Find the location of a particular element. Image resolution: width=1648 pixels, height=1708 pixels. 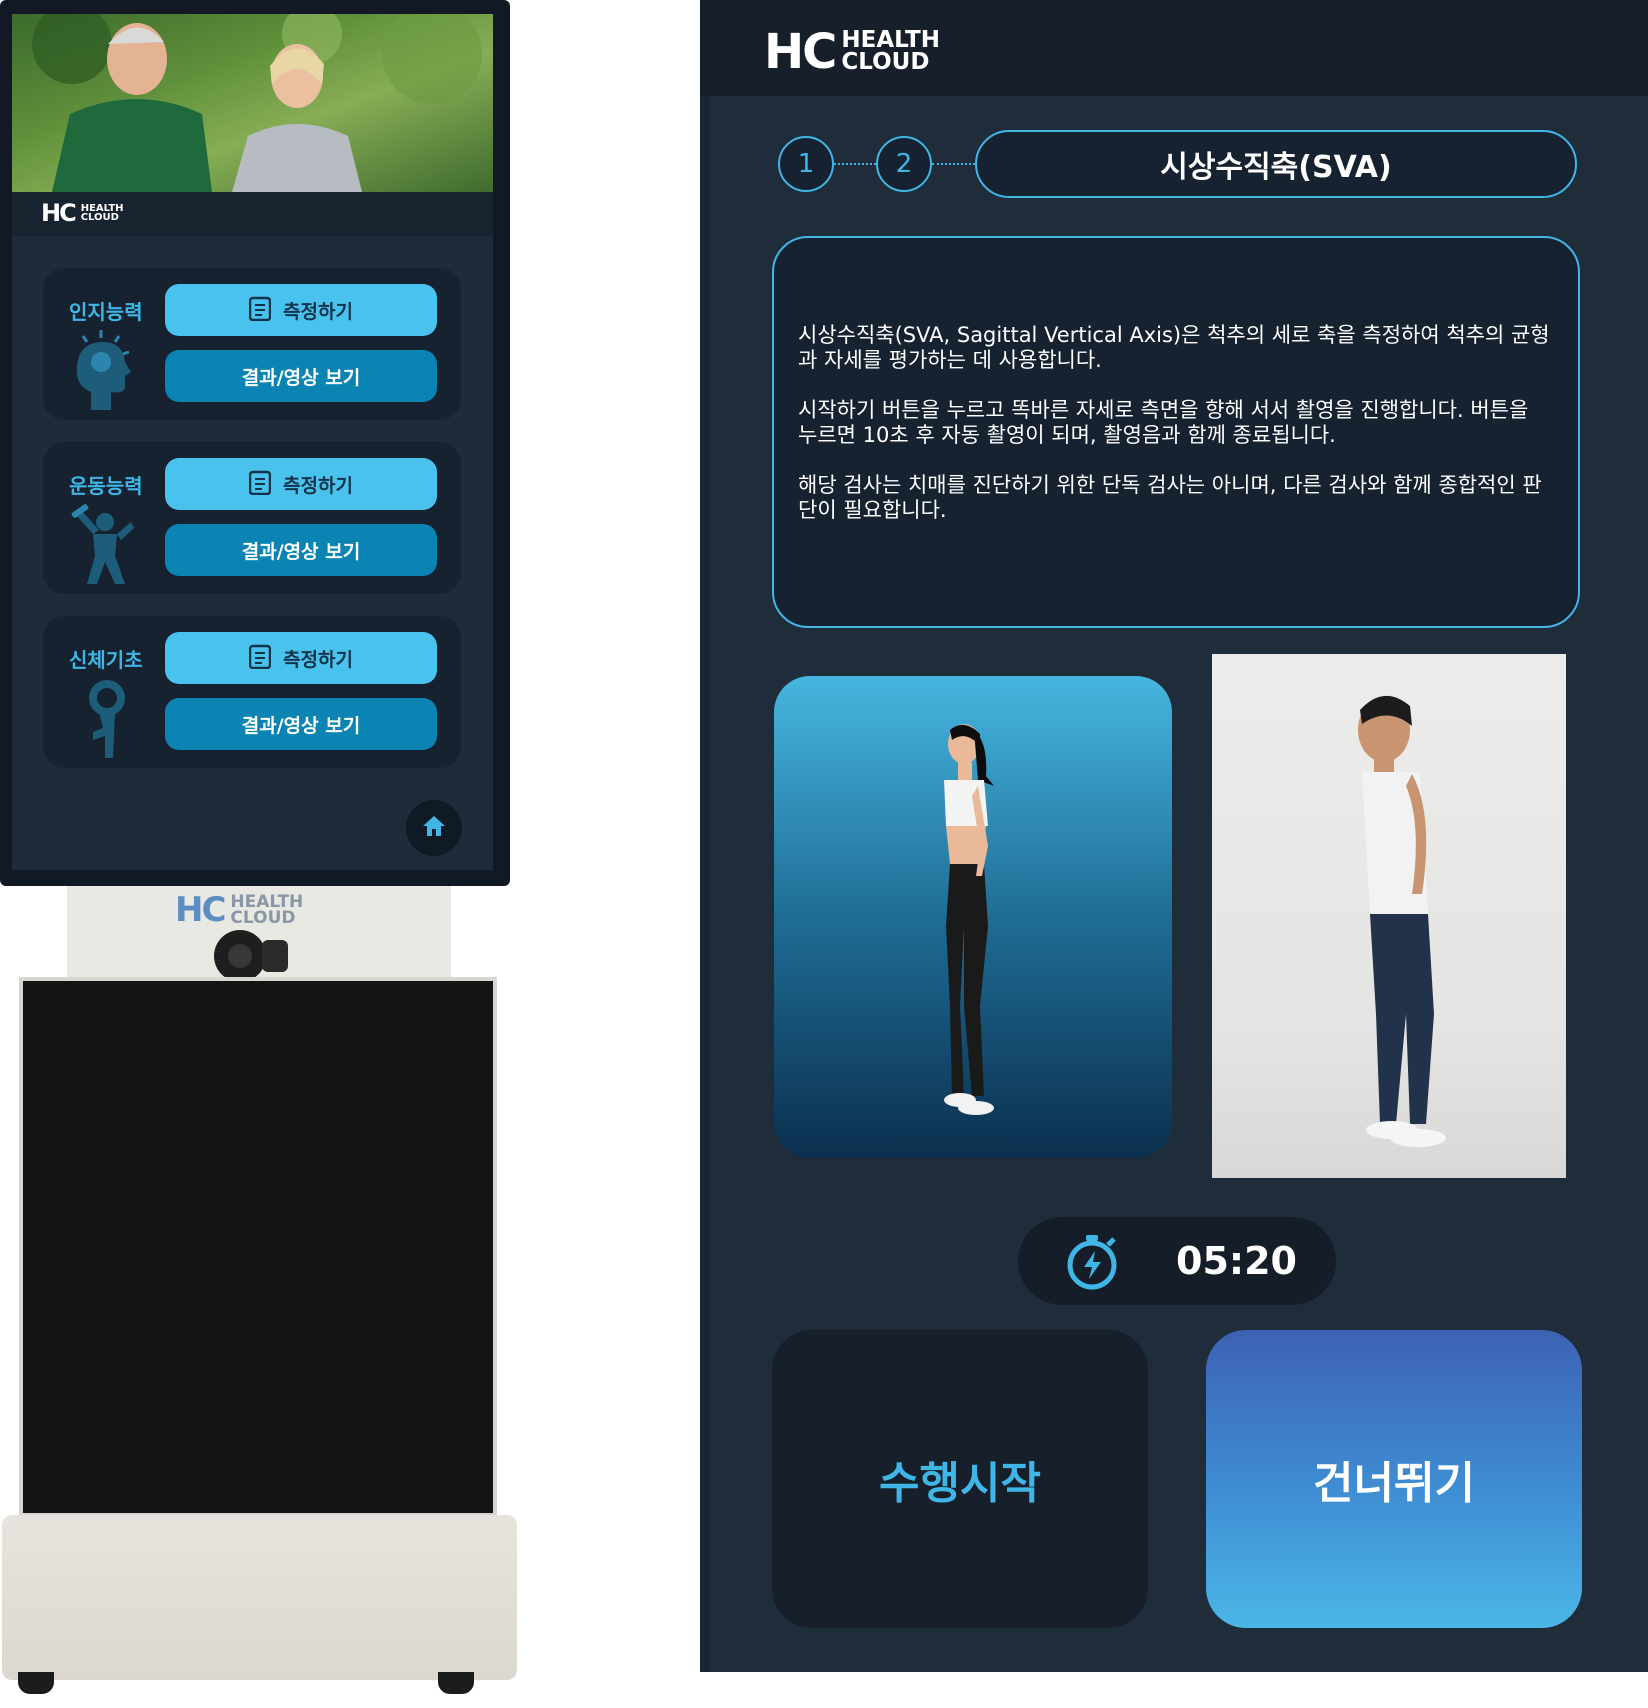

body-figure-icon is located at coordinates (103, 720).